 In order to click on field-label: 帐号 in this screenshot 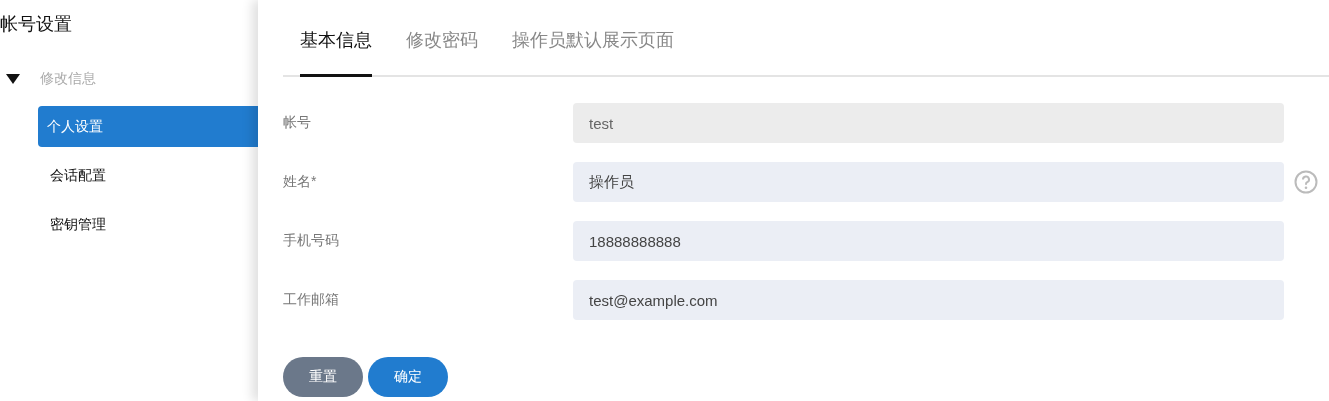, I will do `click(297, 123)`.